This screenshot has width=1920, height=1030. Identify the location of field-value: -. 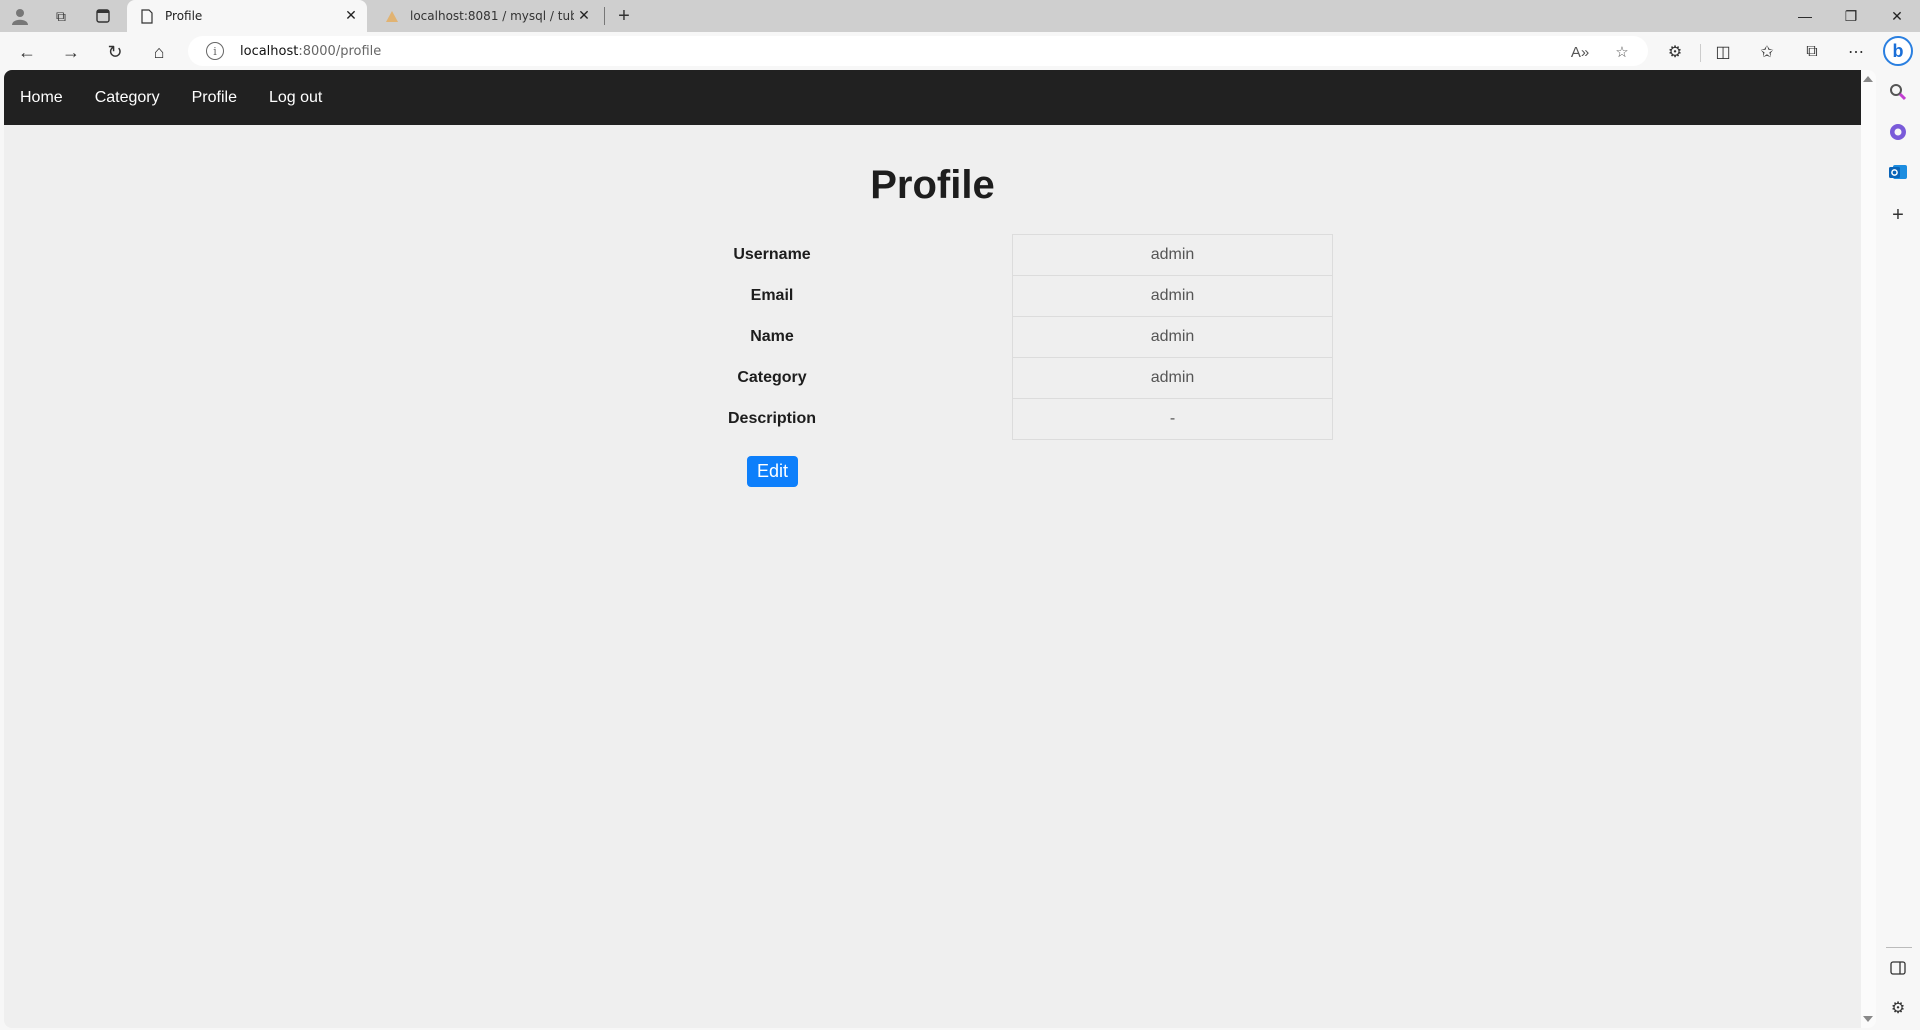
(1172, 419).